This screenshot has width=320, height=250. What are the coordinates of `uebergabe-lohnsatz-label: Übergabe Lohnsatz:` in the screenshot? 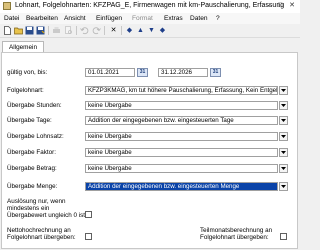 It's located at (35, 136).